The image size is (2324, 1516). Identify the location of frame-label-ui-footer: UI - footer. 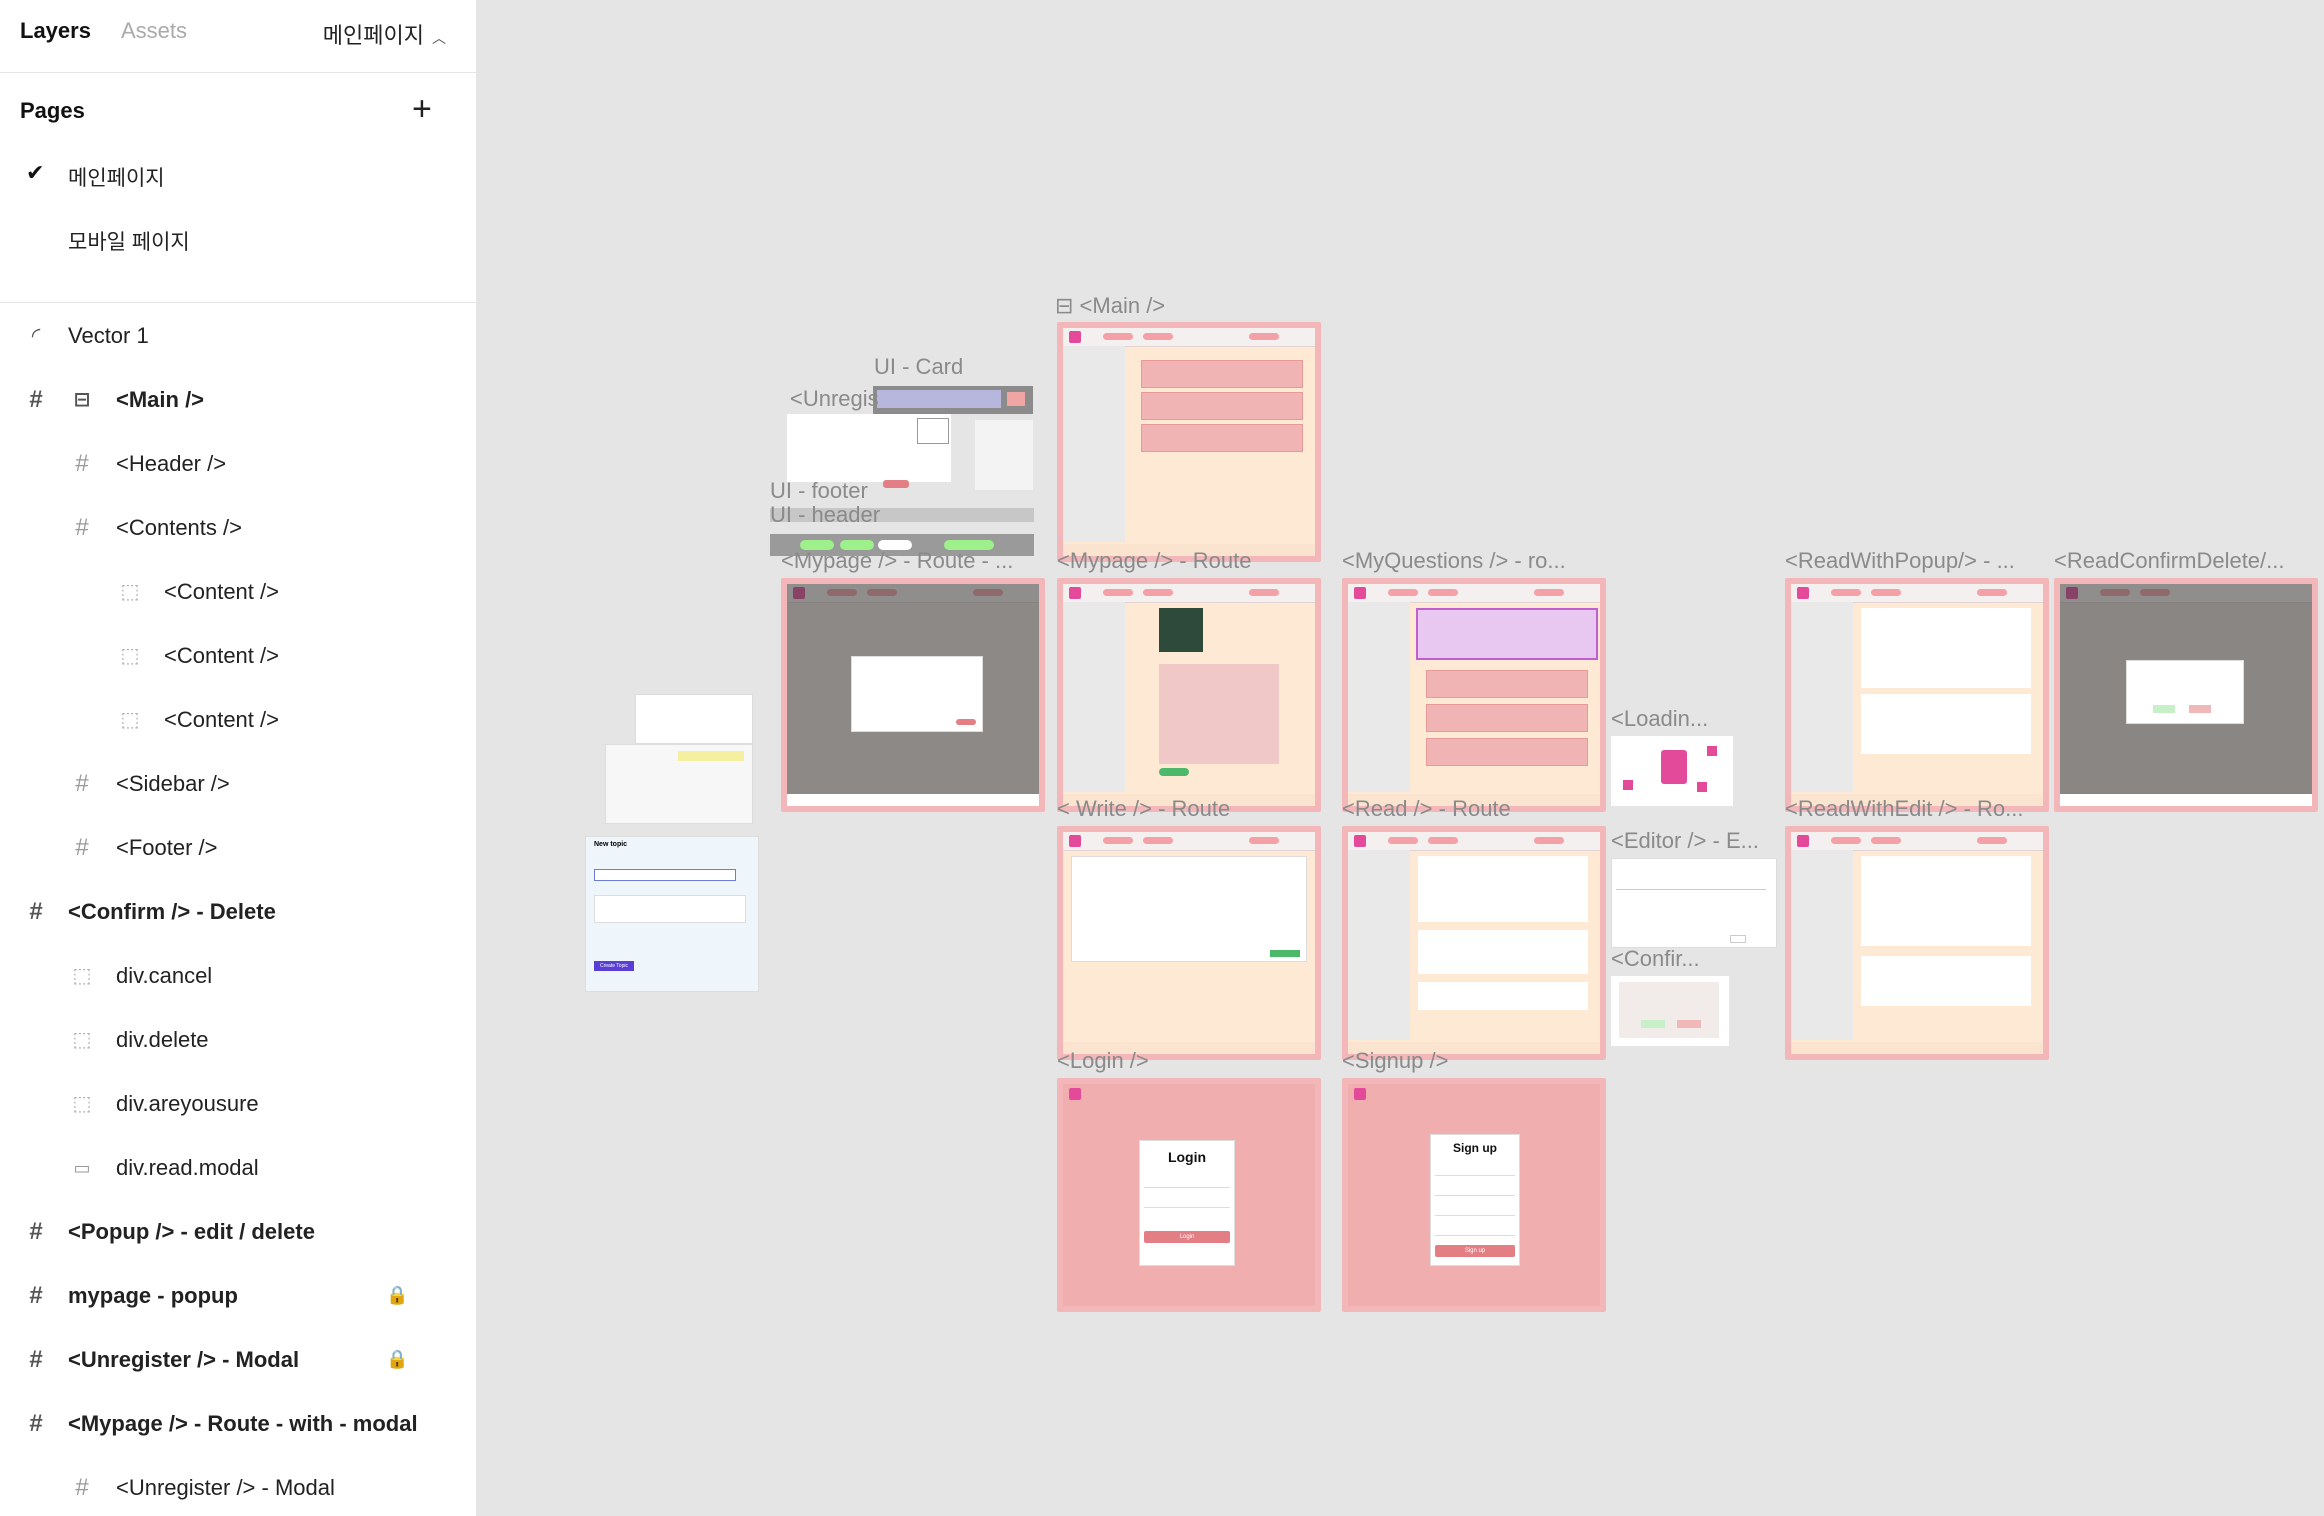
(819, 491).